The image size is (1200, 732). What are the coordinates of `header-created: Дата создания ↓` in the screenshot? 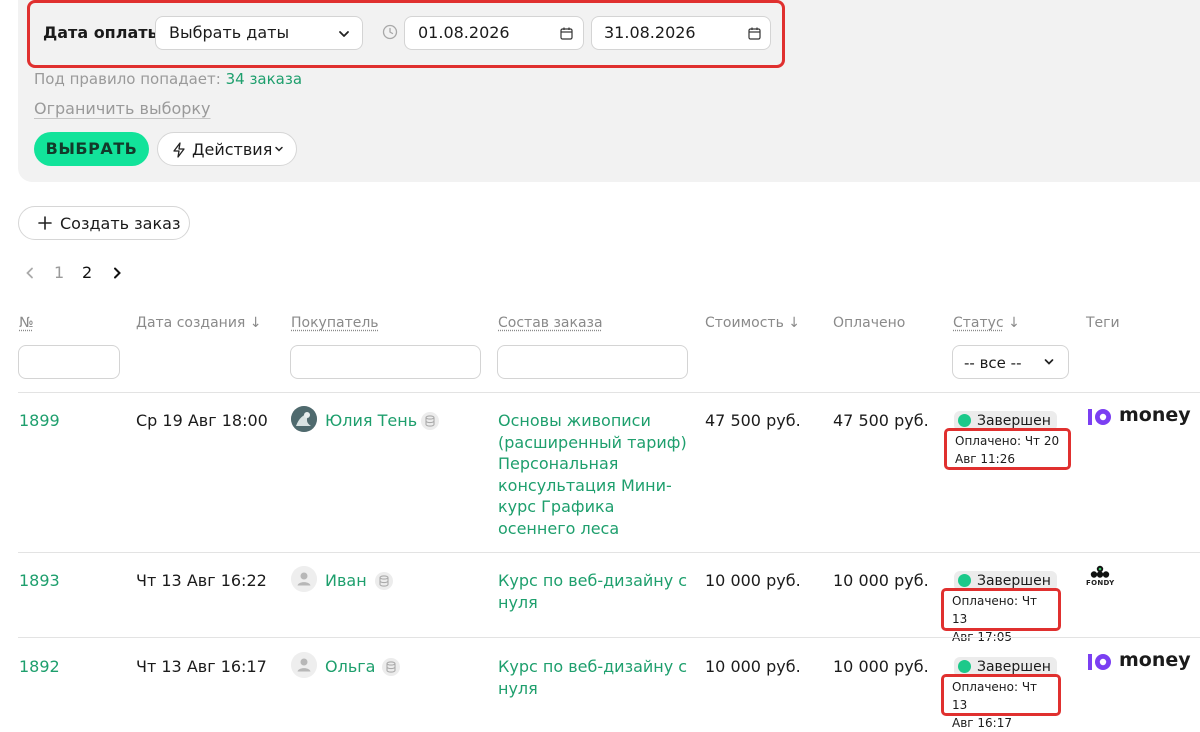 It's located at (199, 323).